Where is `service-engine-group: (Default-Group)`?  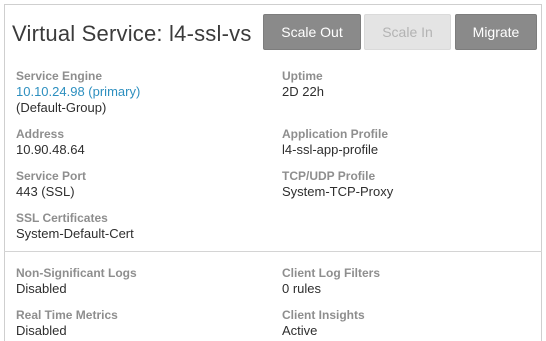 service-engine-group: (Default-Group) is located at coordinates (61, 107).